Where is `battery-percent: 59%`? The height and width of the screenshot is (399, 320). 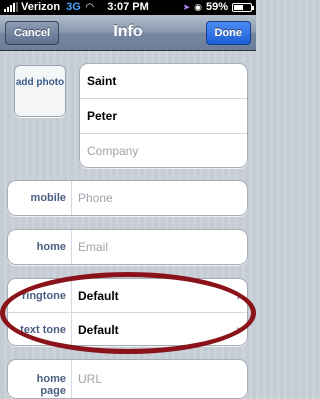 battery-percent: 59% is located at coordinates (216, 7).